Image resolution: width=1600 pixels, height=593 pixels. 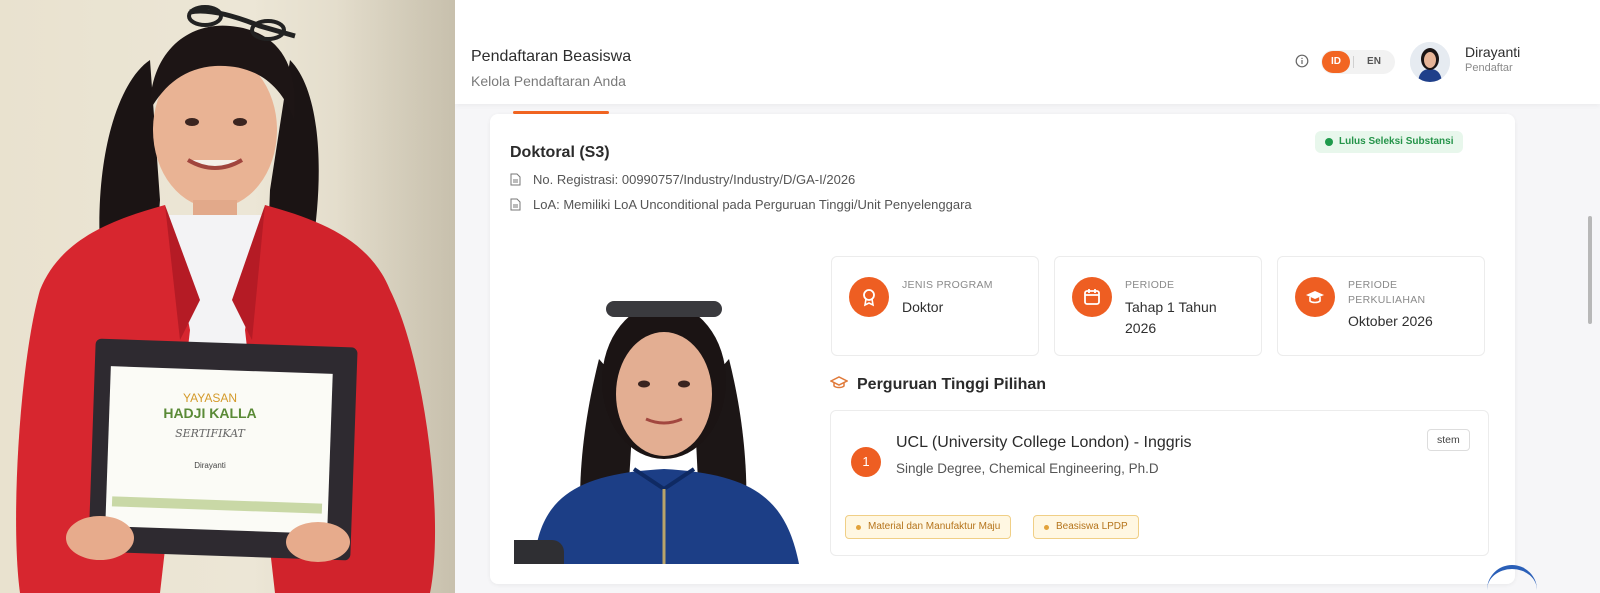 I want to click on info-card-label: JENIS PROGRAM, so click(x=947, y=285).